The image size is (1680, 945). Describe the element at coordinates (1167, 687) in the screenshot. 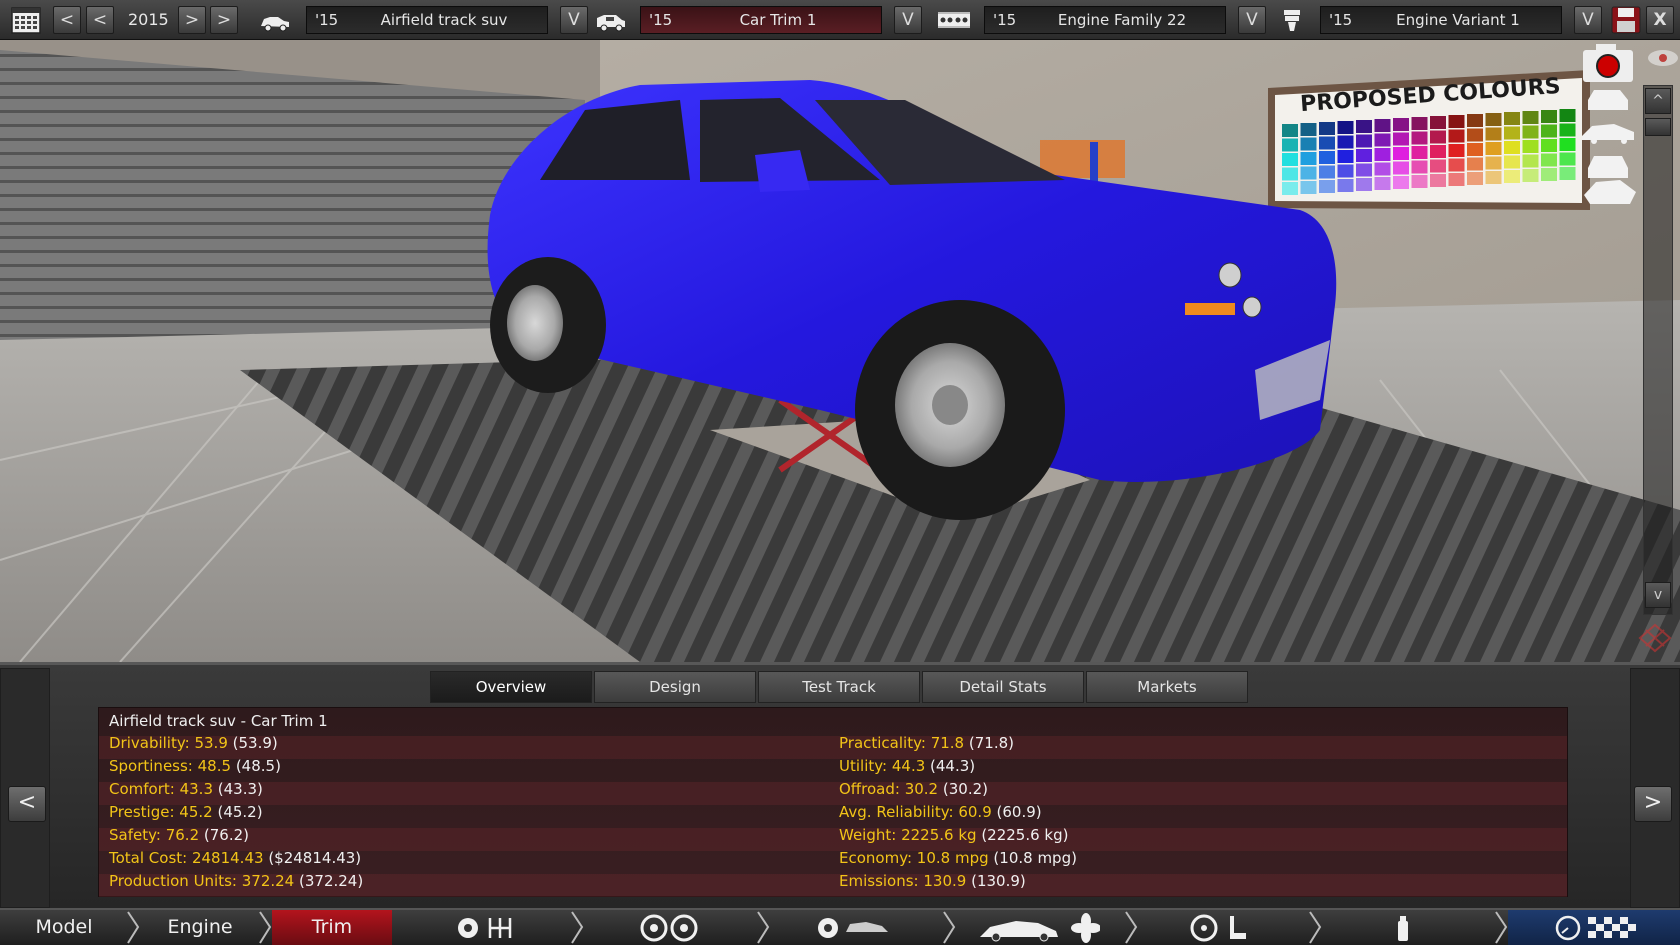

I see `tab-markets: Markets` at that location.